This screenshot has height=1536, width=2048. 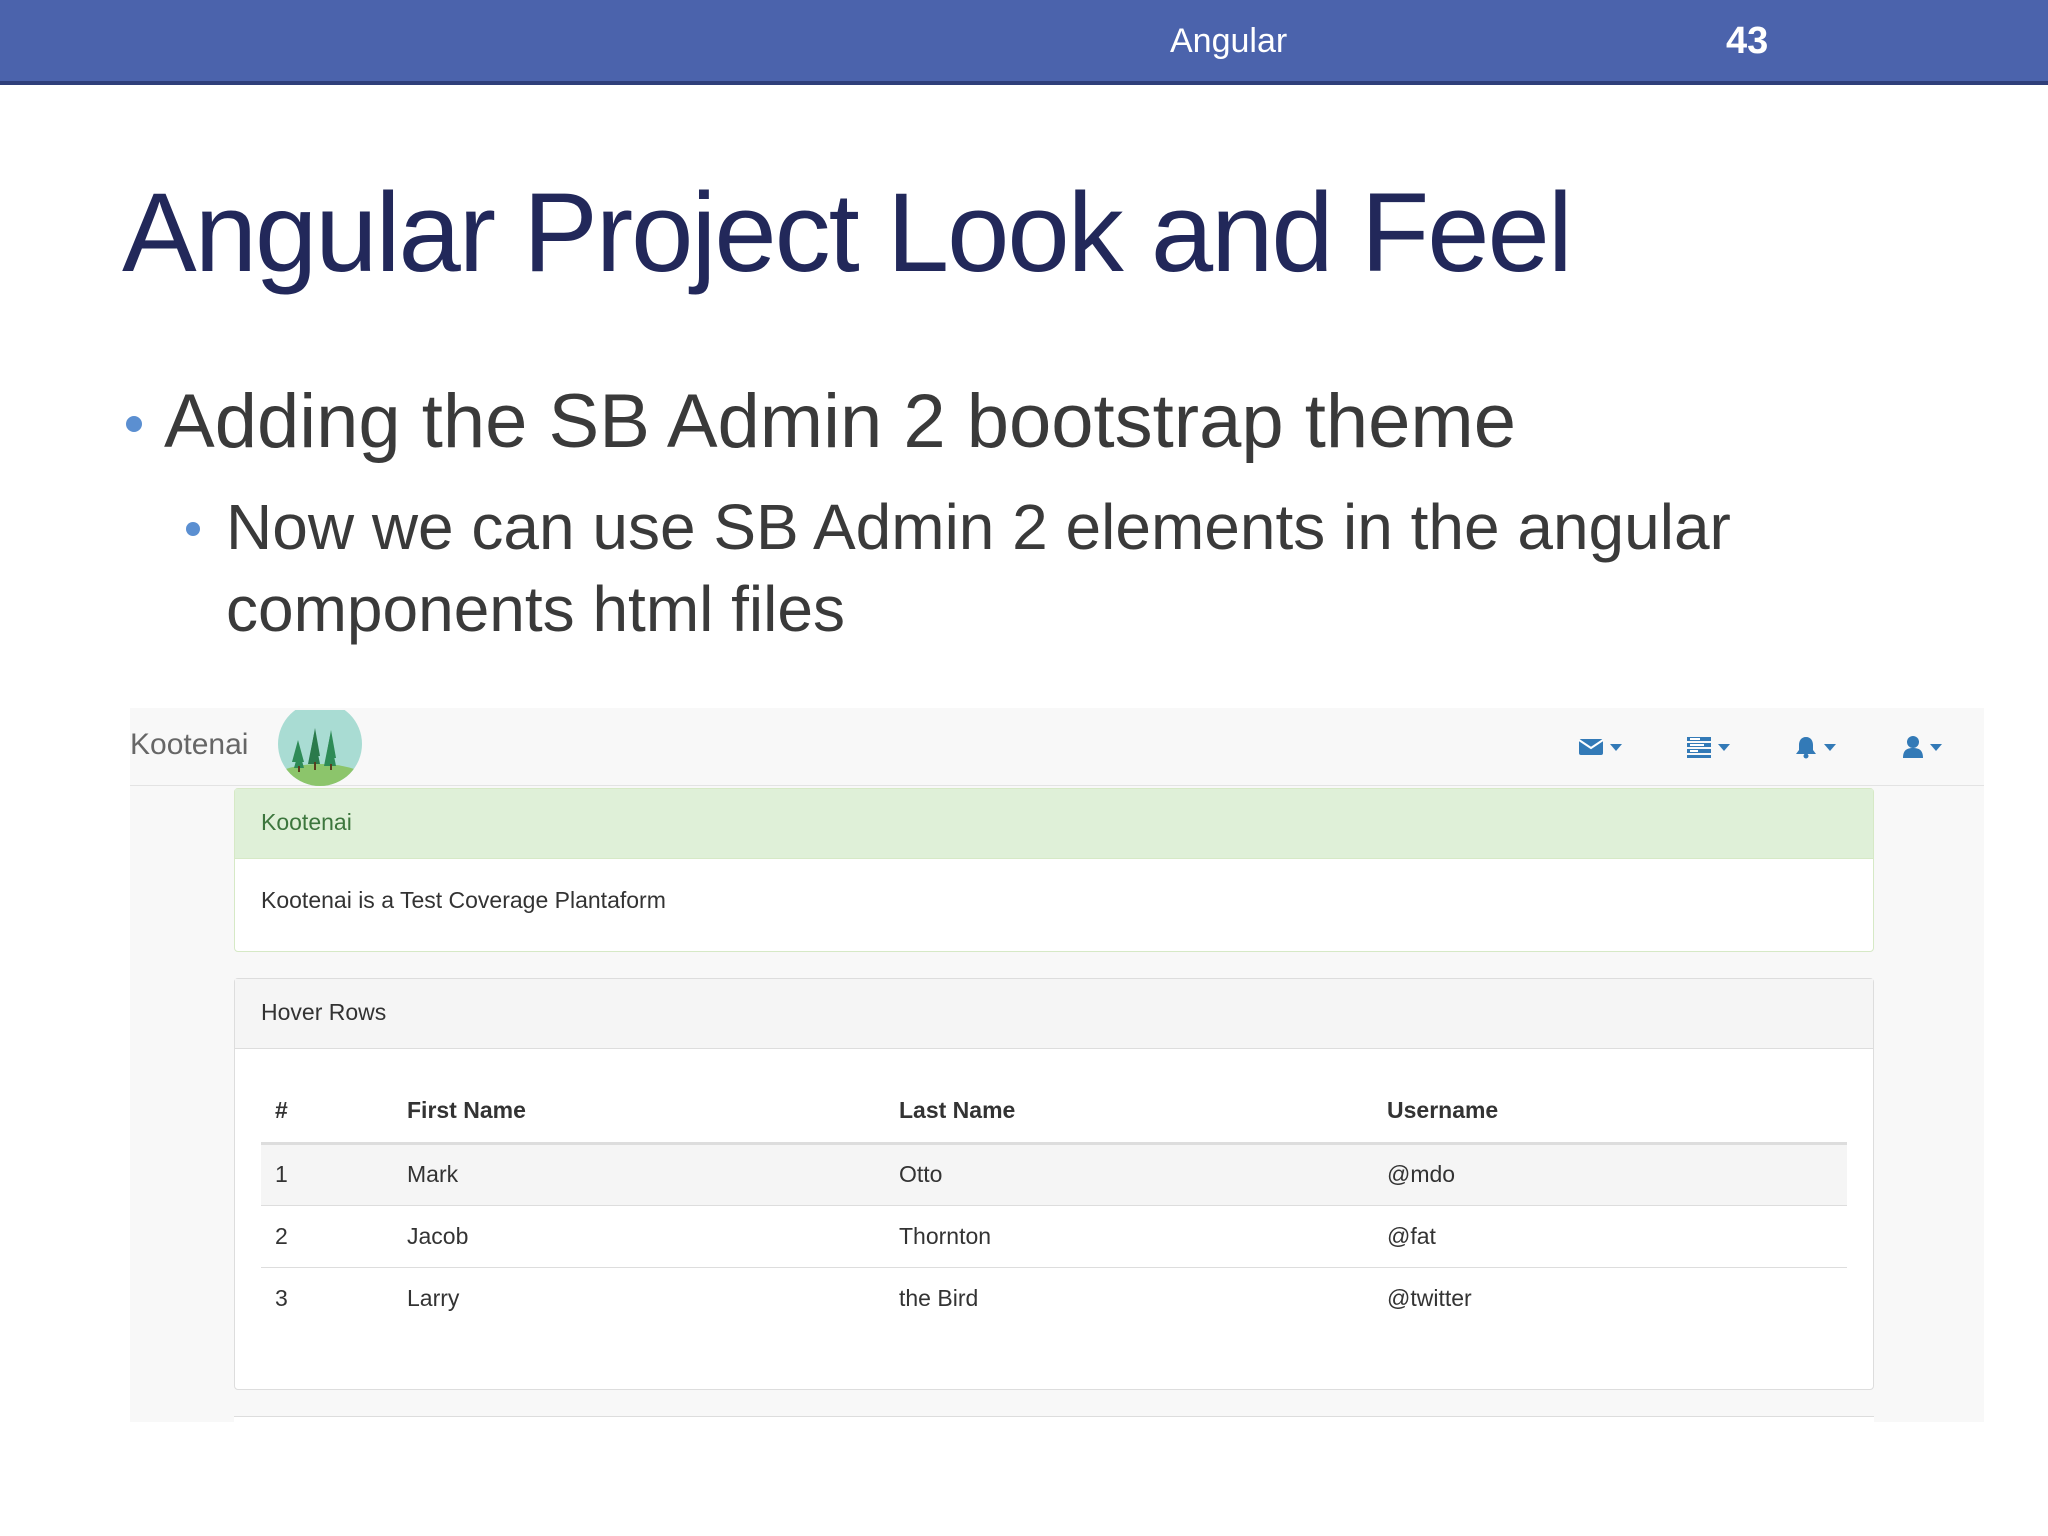 I want to click on table-cell: @fat, so click(x=1610, y=1235).